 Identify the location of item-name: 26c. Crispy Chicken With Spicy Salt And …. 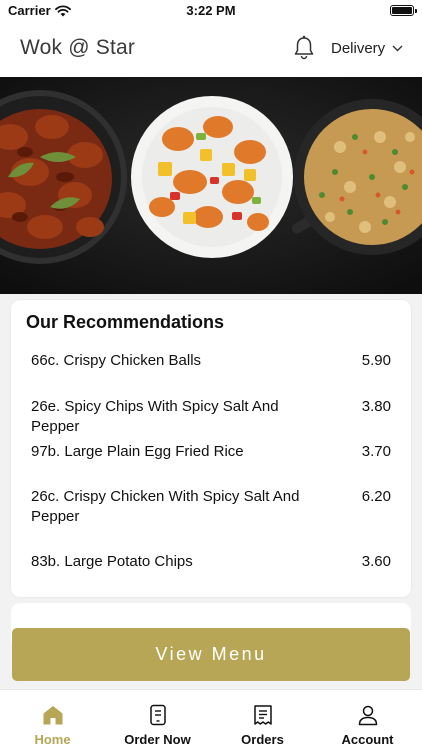
(165, 506).